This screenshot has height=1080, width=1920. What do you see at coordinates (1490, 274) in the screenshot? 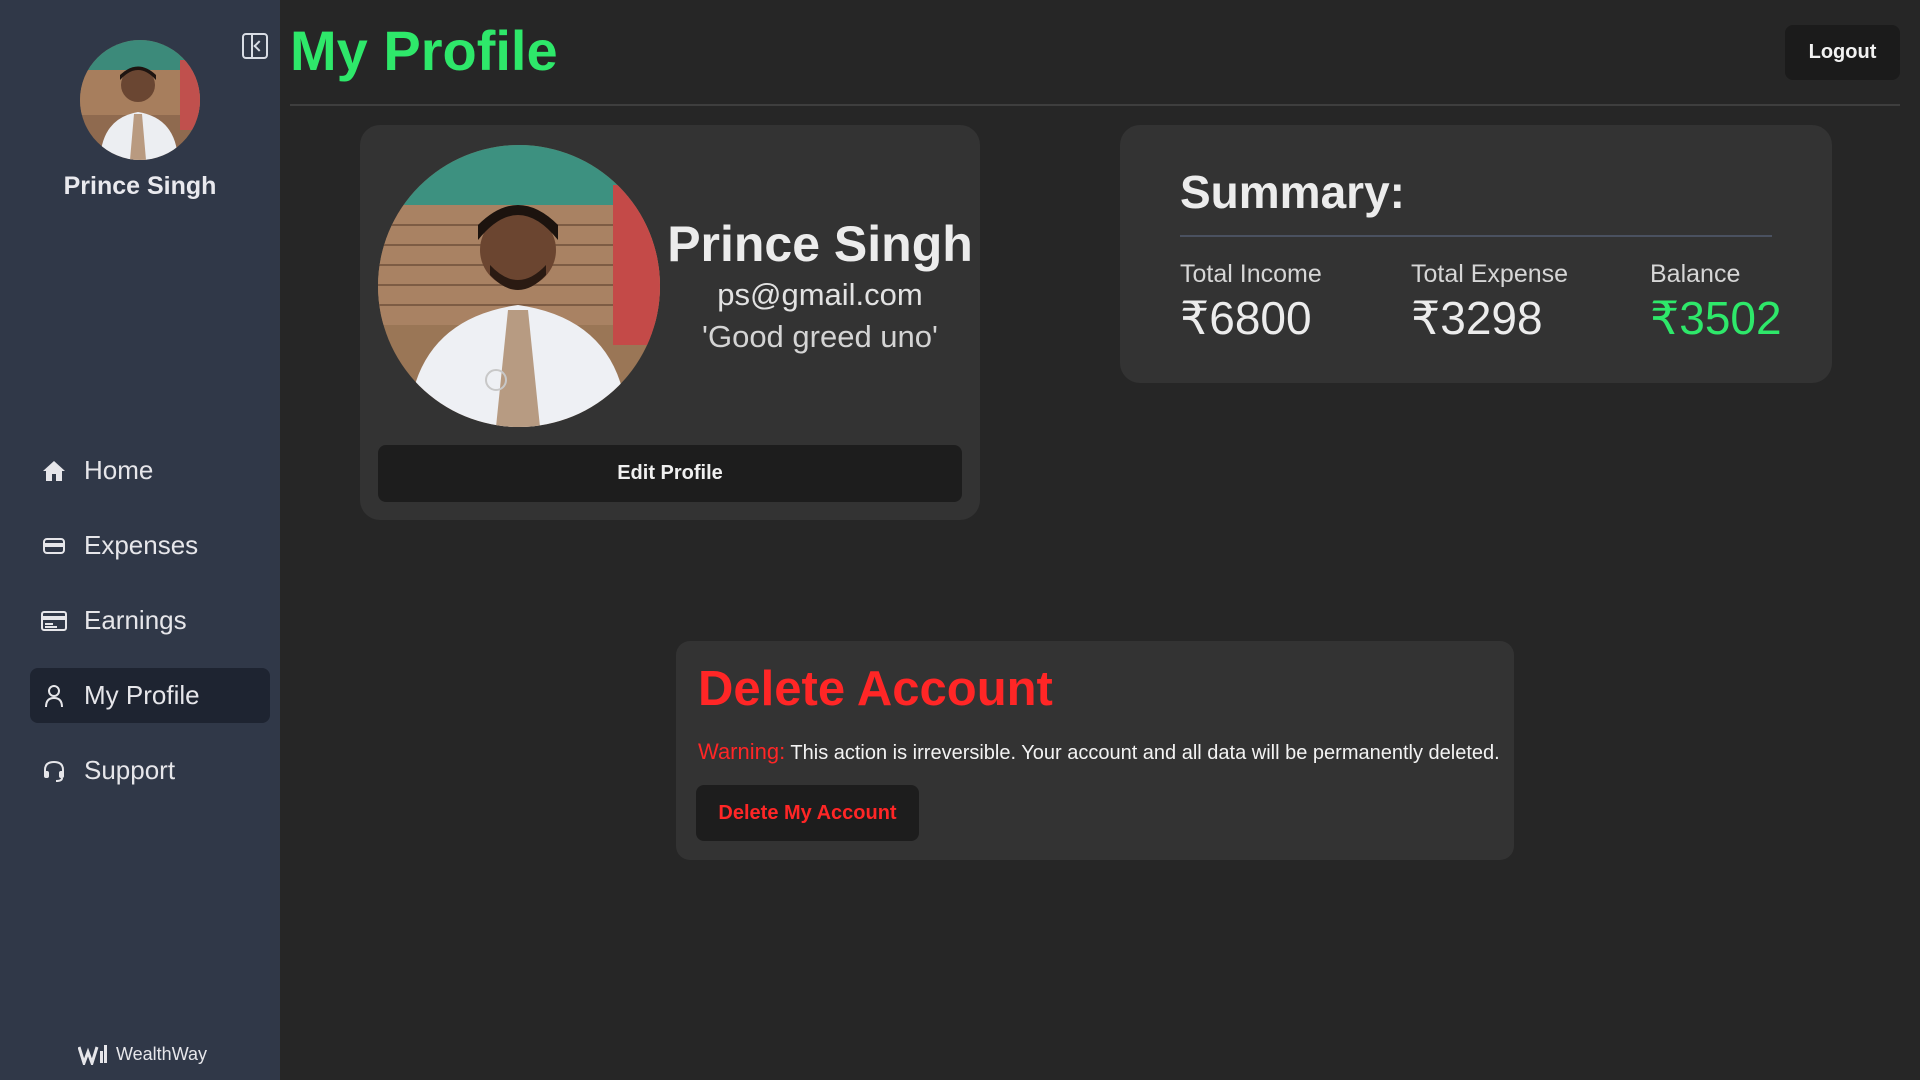
I see `total-expense-label: Total Expense` at bounding box center [1490, 274].